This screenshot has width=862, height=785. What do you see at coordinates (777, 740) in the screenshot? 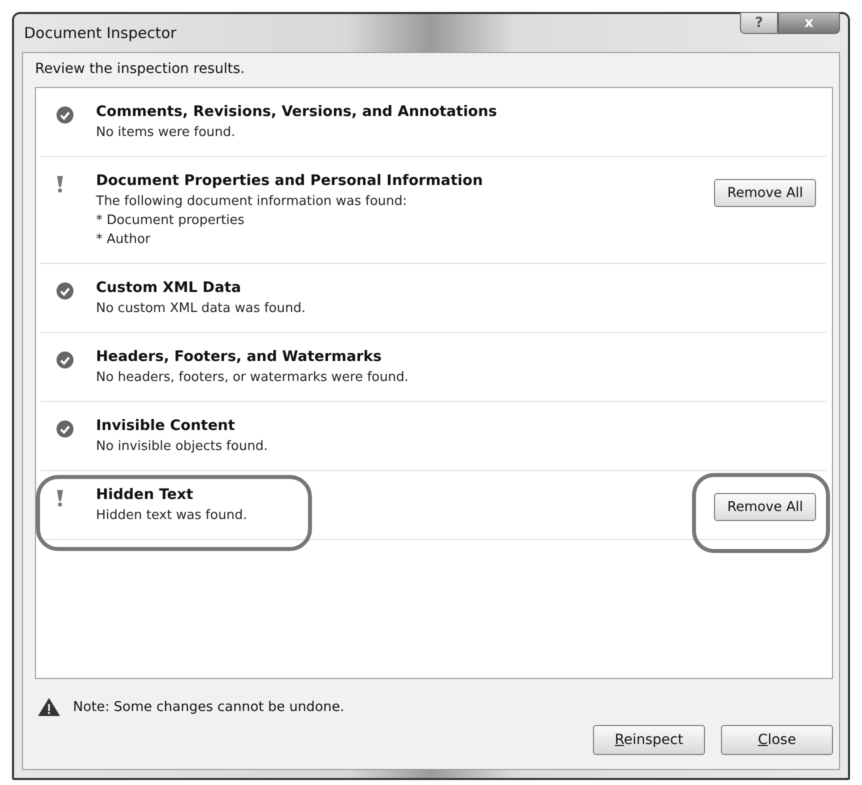
I see `close-dialog-button: Close` at bounding box center [777, 740].